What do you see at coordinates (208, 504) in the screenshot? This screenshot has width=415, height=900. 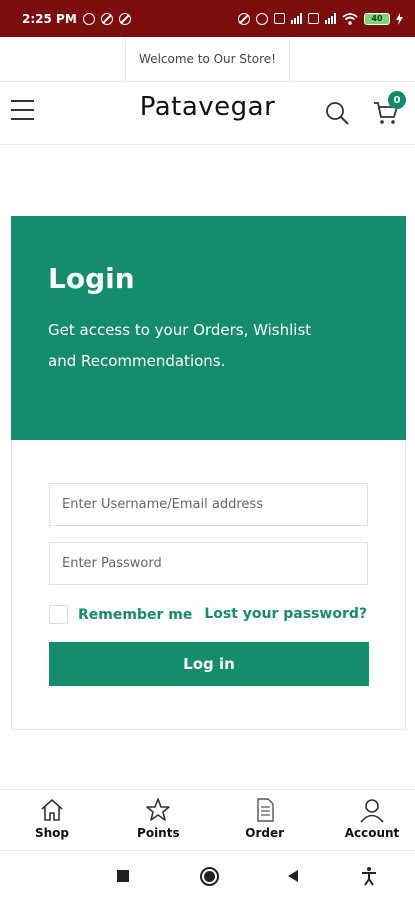 I see `username-input` at bounding box center [208, 504].